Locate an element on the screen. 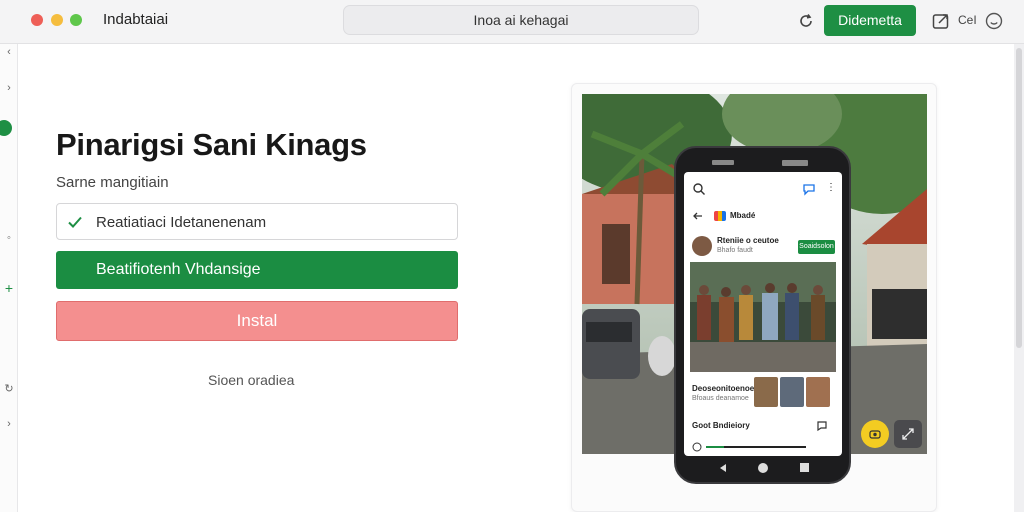 The width and height of the screenshot is (1024, 512). nav-back-icon is located at coordinates (723, 468).